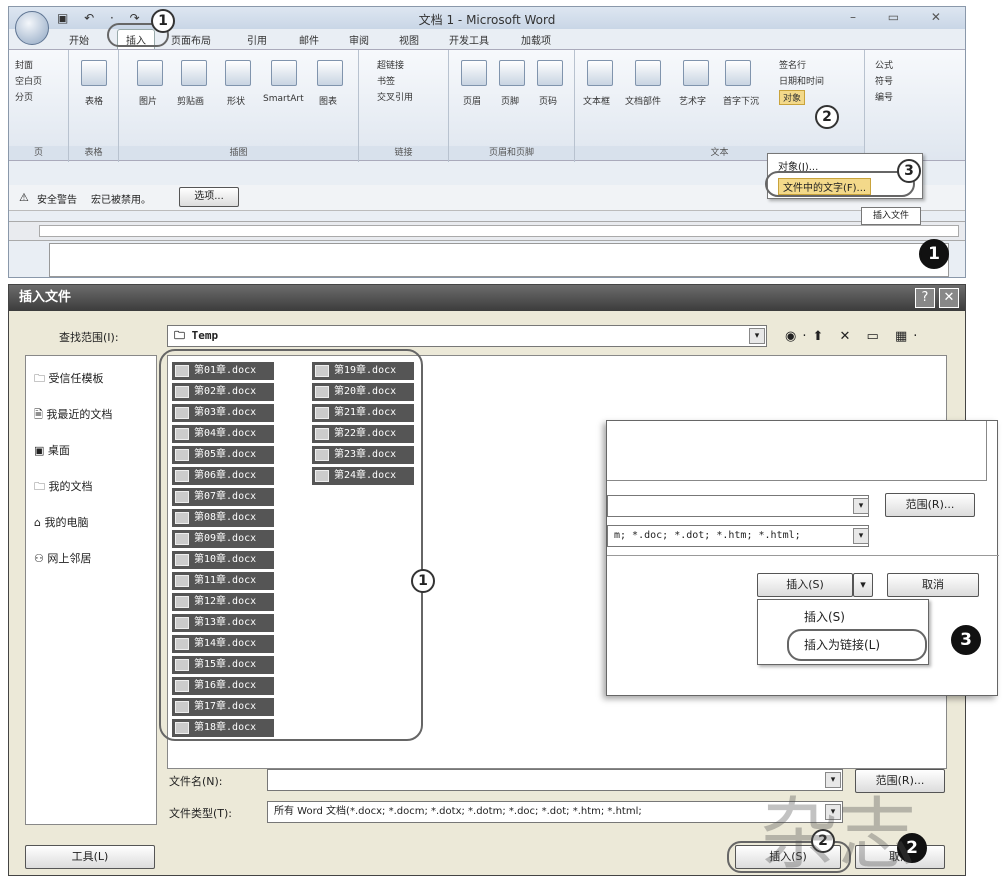 This screenshot has height=884, width=1002. I want to click on callout-1-files: 1, so click(423, 581).